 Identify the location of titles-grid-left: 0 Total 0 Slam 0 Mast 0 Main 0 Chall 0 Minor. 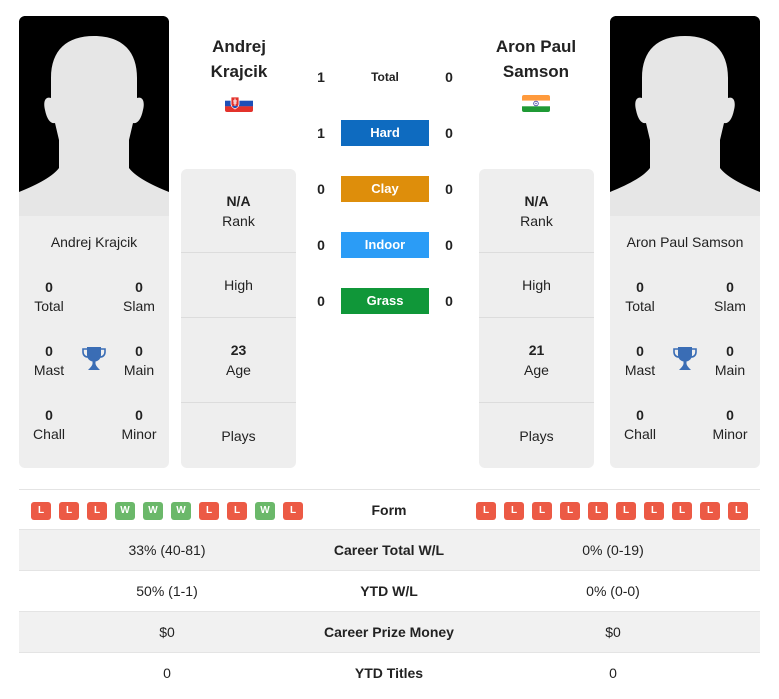
(94, 373).